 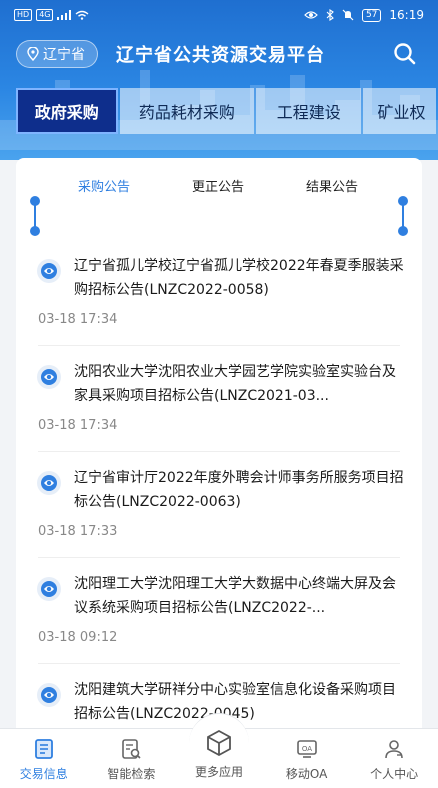 I want to click on network-indicator: 4G, so click(x=45, y=15).